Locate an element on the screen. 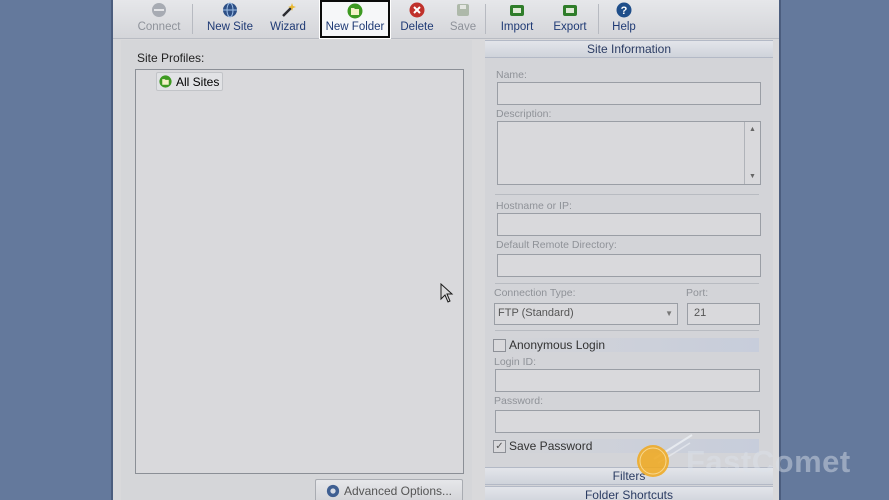  connection-type-label: Connection Type: is located at coordinates (535, 293).